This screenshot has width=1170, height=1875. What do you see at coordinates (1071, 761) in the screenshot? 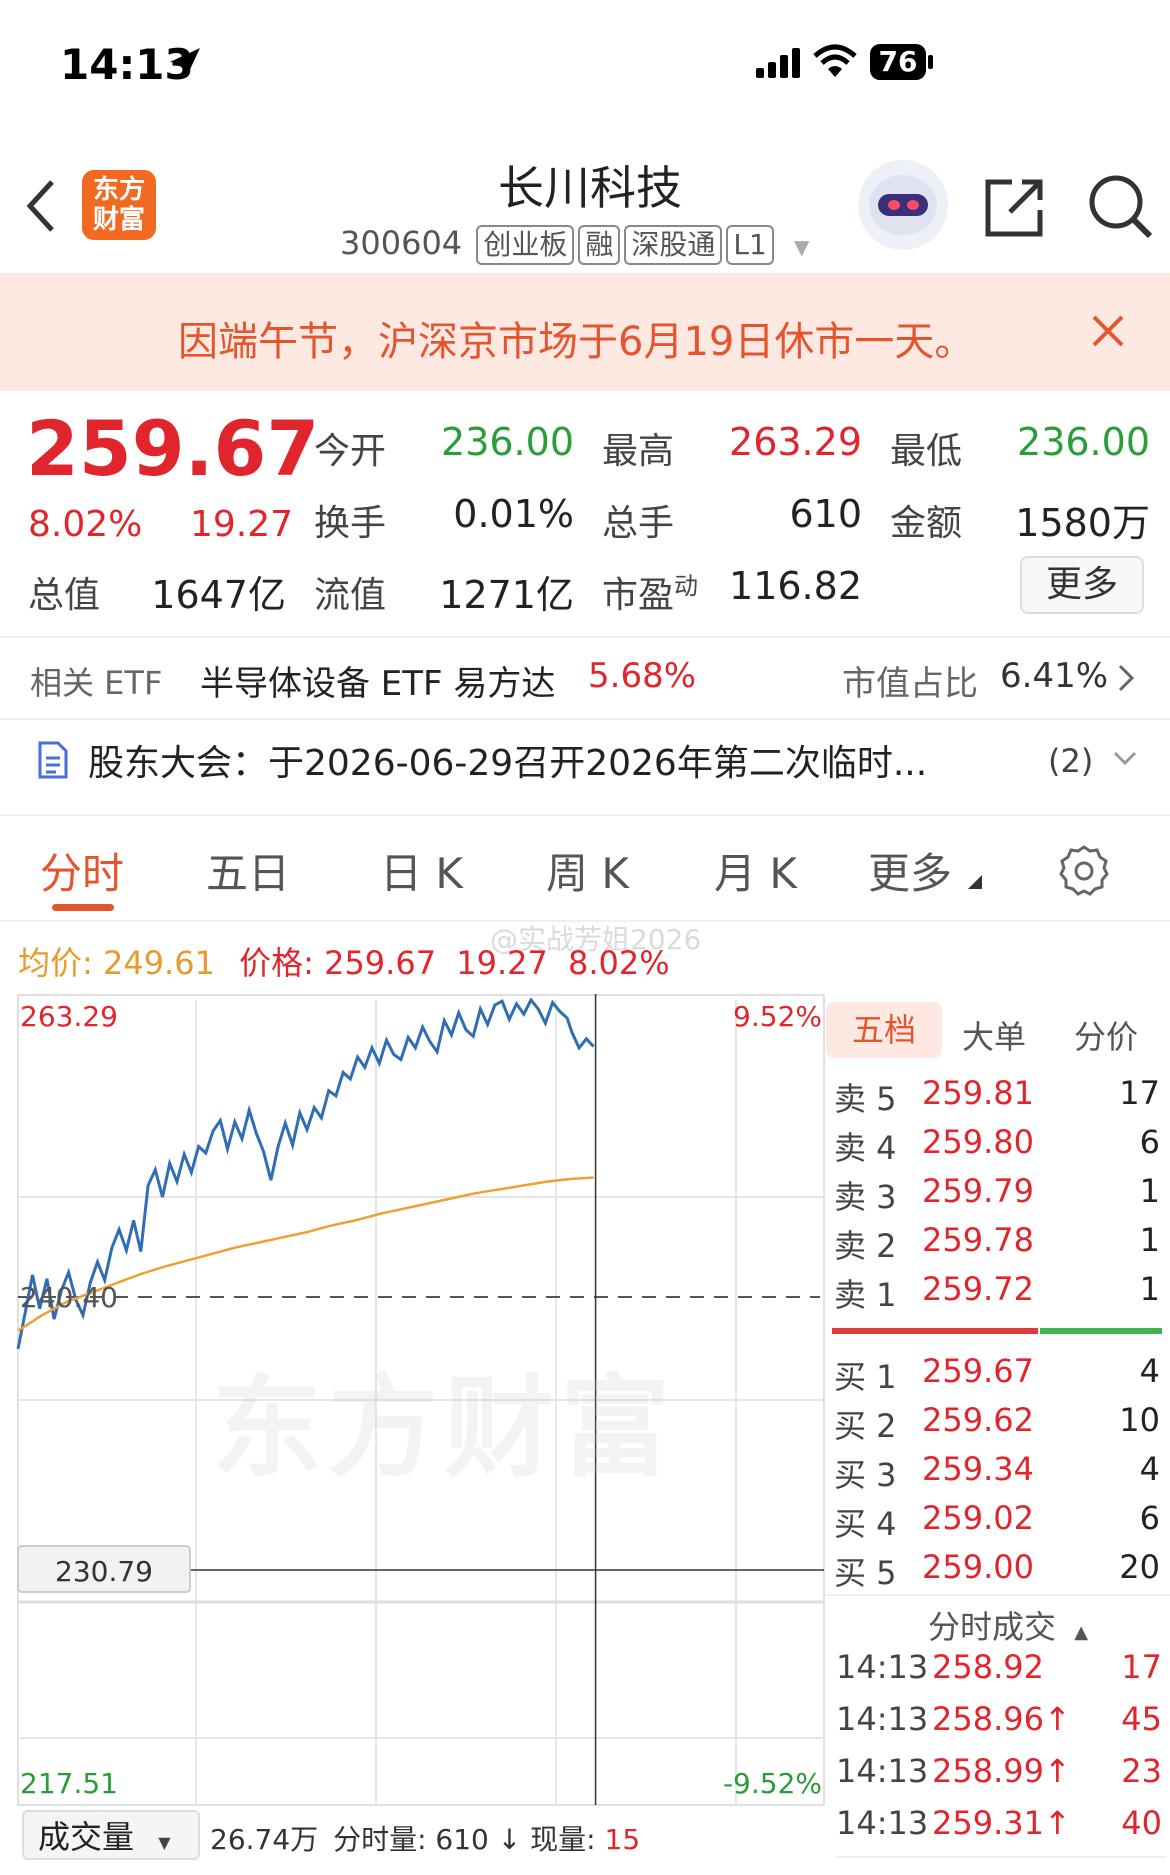
I see `notice-count: (2)` at bounding box center [1071, 761].